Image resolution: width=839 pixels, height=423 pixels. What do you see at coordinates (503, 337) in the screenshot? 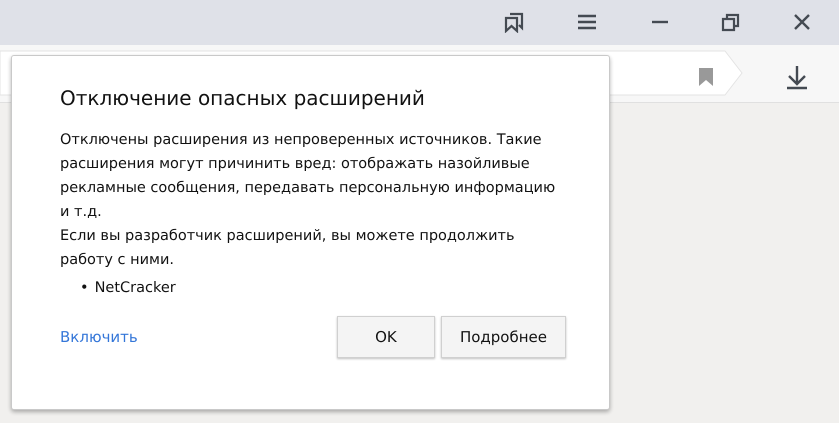
I see `details-button: Подробнее` at bounding box center [503, 337].